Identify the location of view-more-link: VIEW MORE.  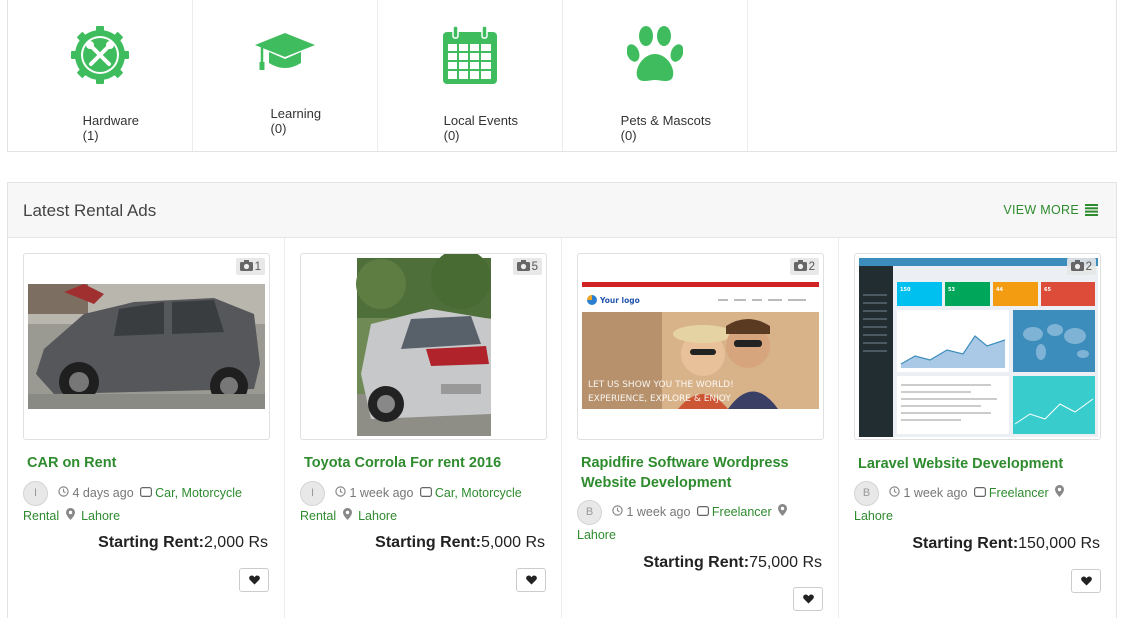
(1050, 210).